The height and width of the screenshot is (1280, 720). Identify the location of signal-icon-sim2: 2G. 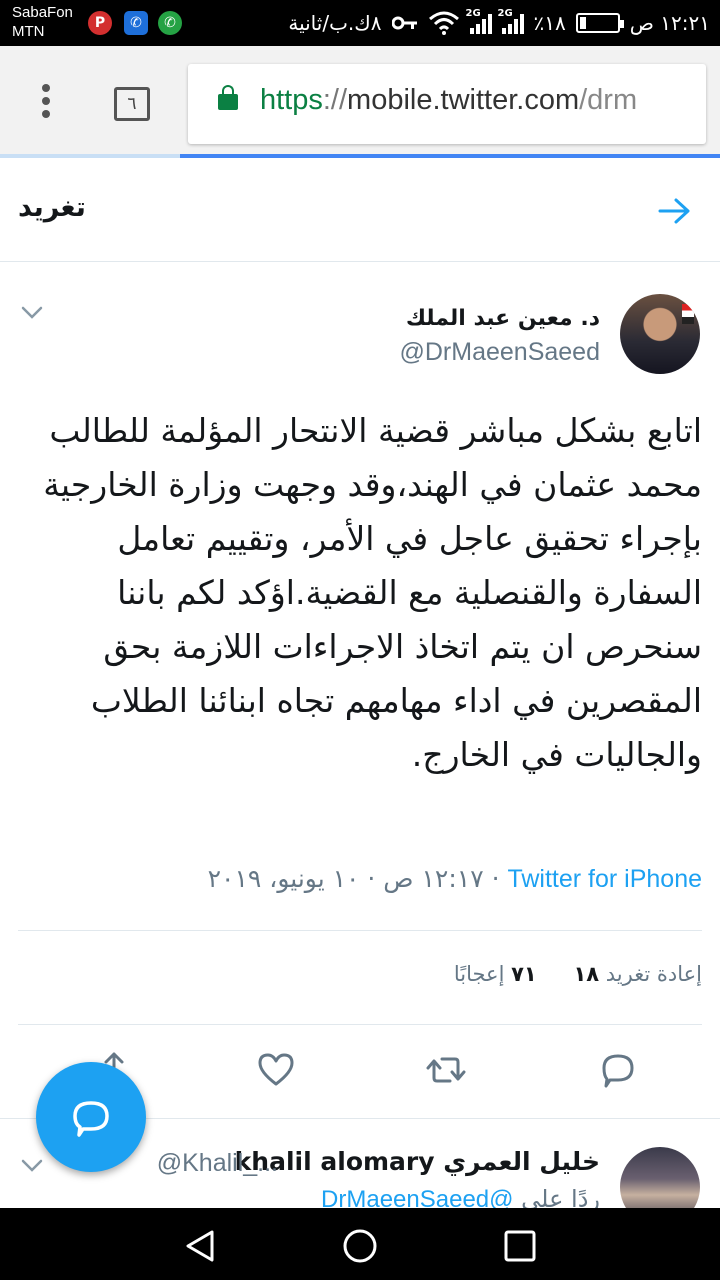
(511, 21).